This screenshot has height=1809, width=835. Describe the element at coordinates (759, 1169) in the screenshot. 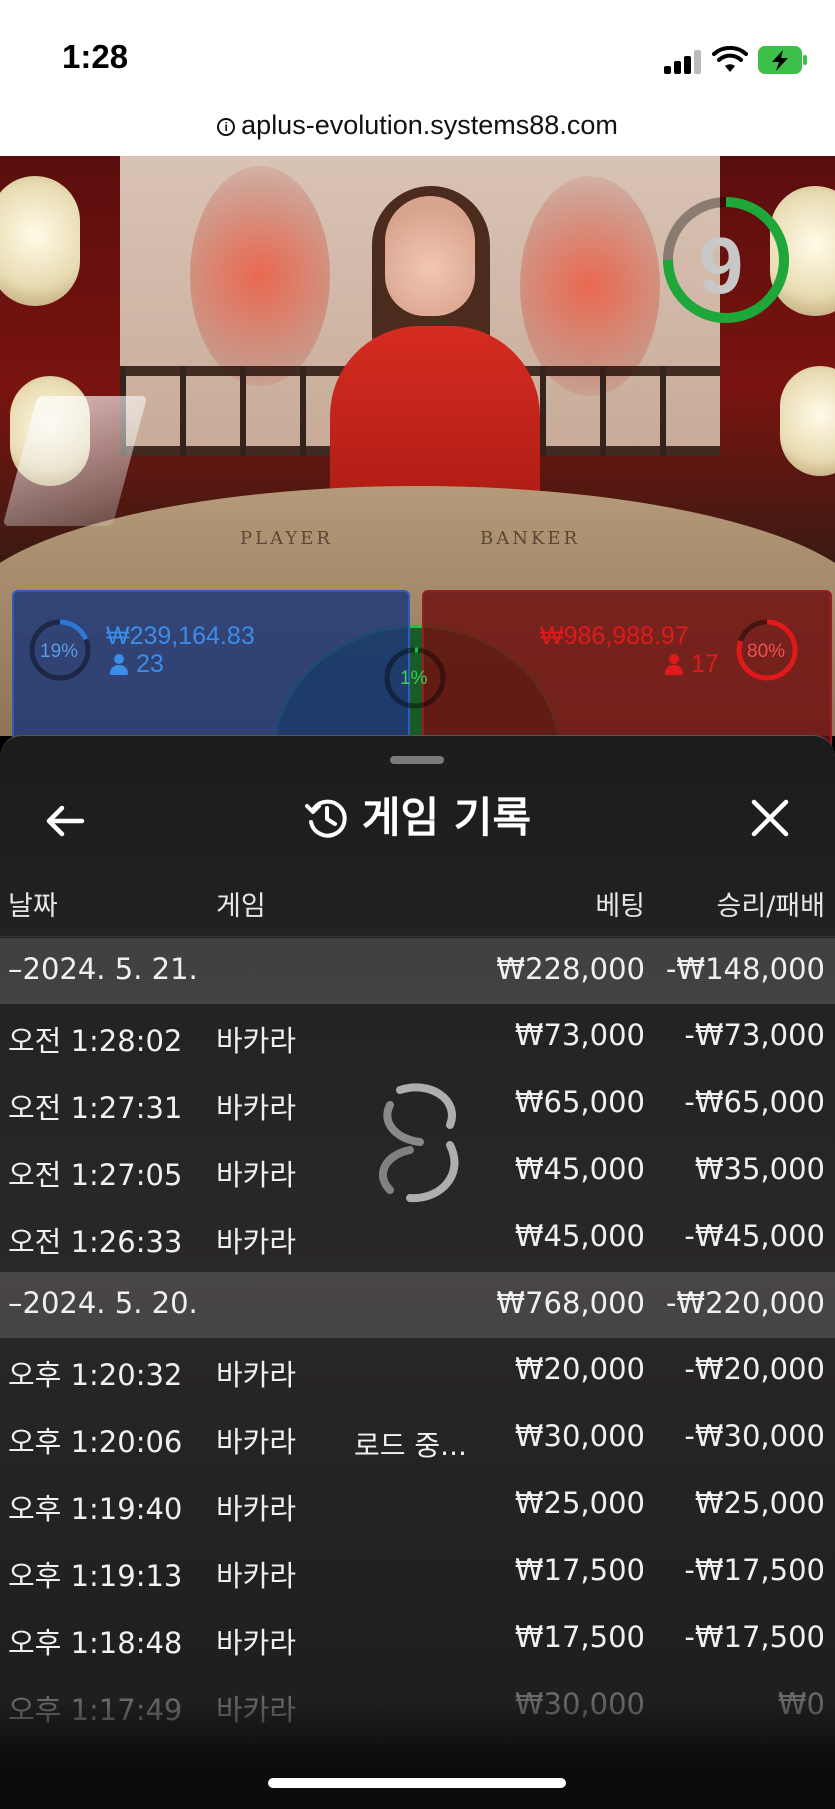

I see `row-result: ₩35,000` at that location.